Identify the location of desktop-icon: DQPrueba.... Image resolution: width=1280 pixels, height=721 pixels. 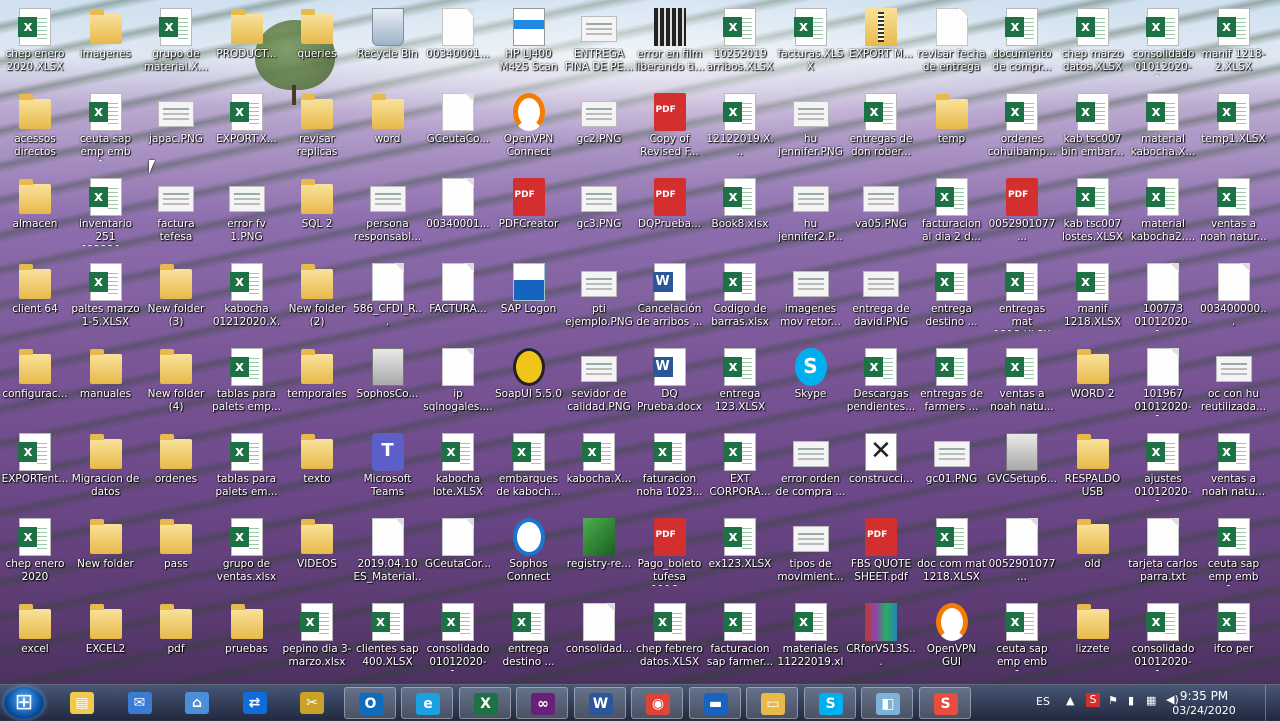
(670, 215).